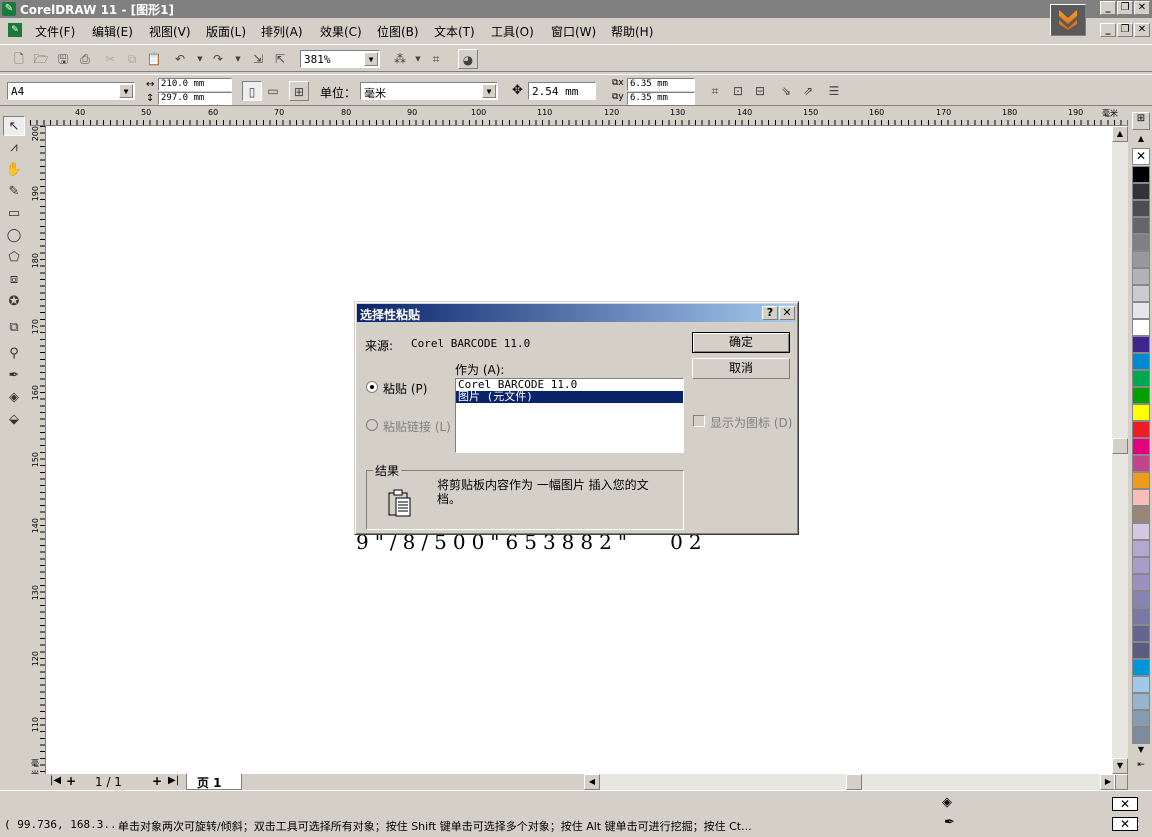 The image size is (1152, 837). What do you see at coordinates (1125, 8) in the screenshot?
I see `restore-button: ❐` at bounding box center [1125, 8].